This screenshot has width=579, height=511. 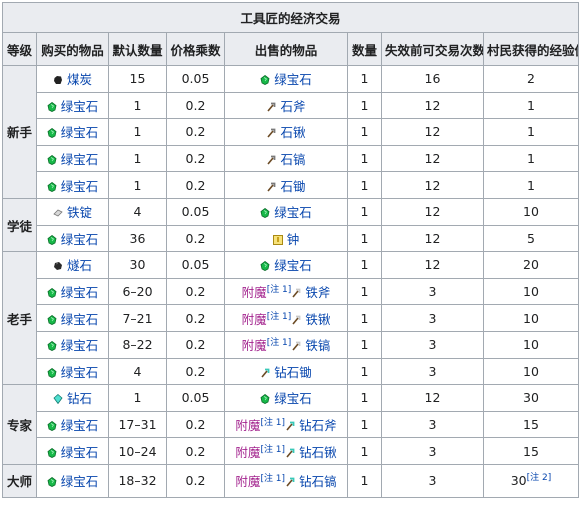 I want to click on iron-shovel-icon-glyph, so click(x=296, y=320).